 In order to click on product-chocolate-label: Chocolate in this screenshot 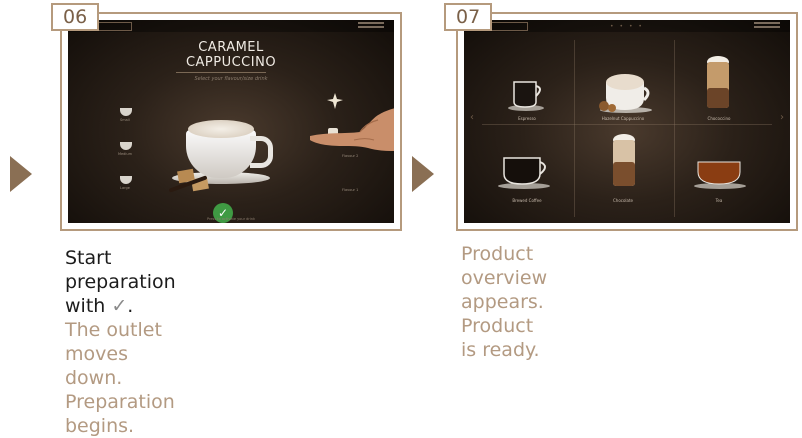, I will do `click(622, 200)`.